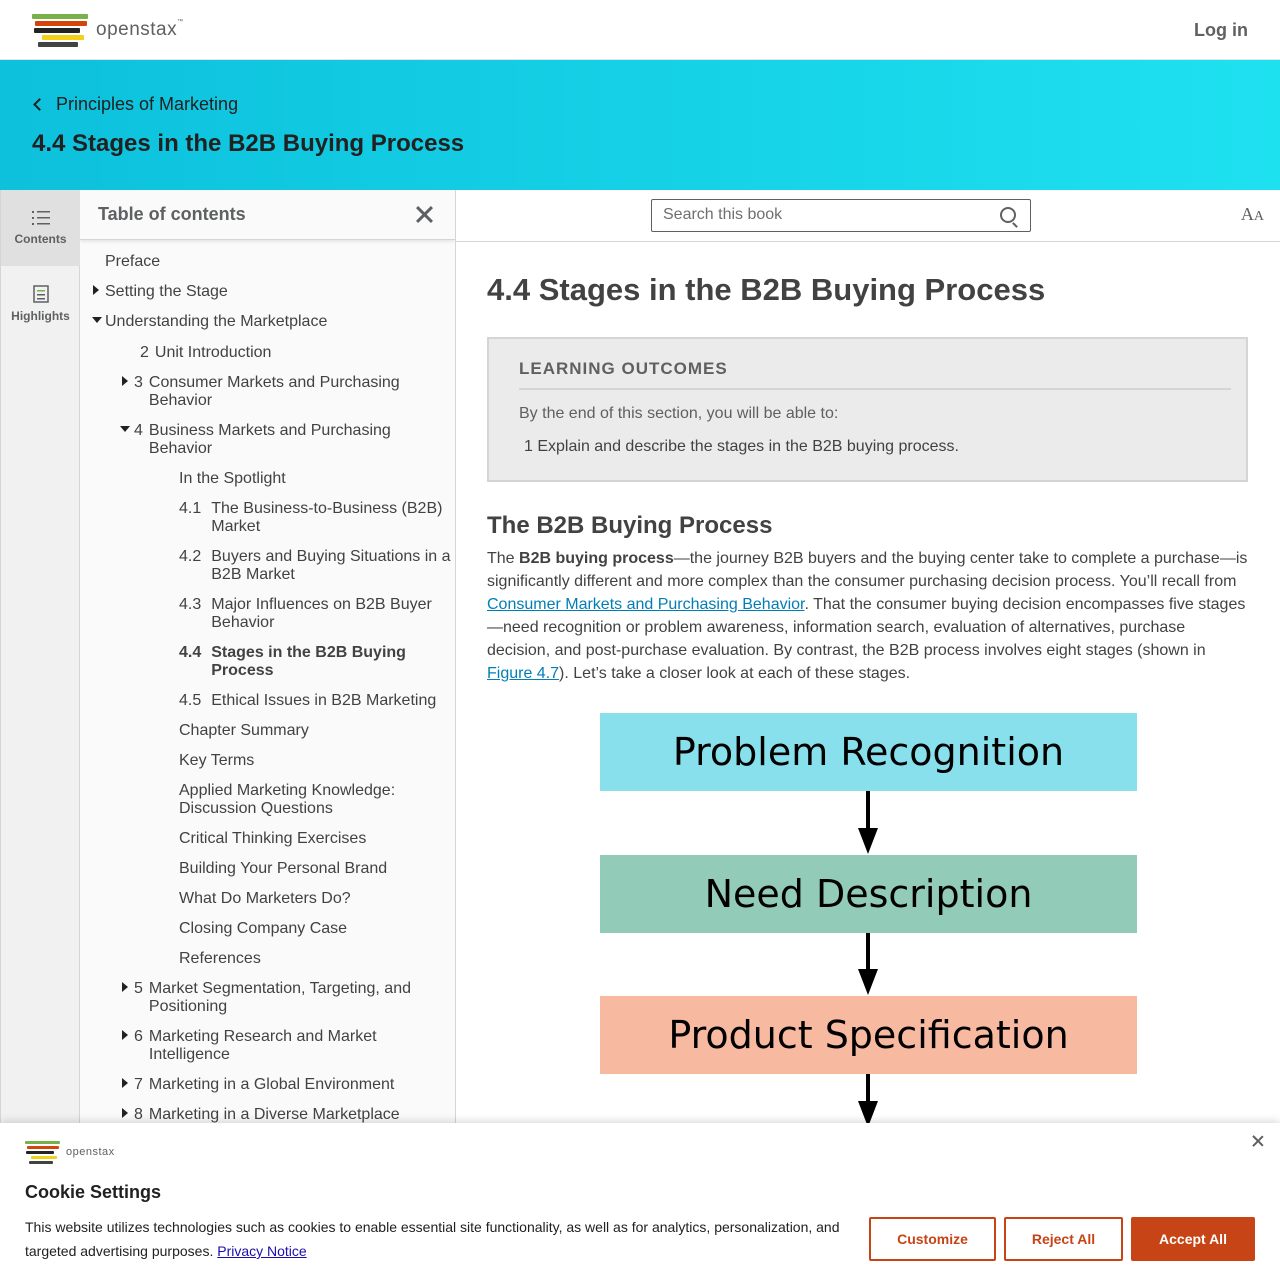 The height and width of the screenshot is (1280, 1280). I want to click on chevron-left-icon, so click(39, 104).